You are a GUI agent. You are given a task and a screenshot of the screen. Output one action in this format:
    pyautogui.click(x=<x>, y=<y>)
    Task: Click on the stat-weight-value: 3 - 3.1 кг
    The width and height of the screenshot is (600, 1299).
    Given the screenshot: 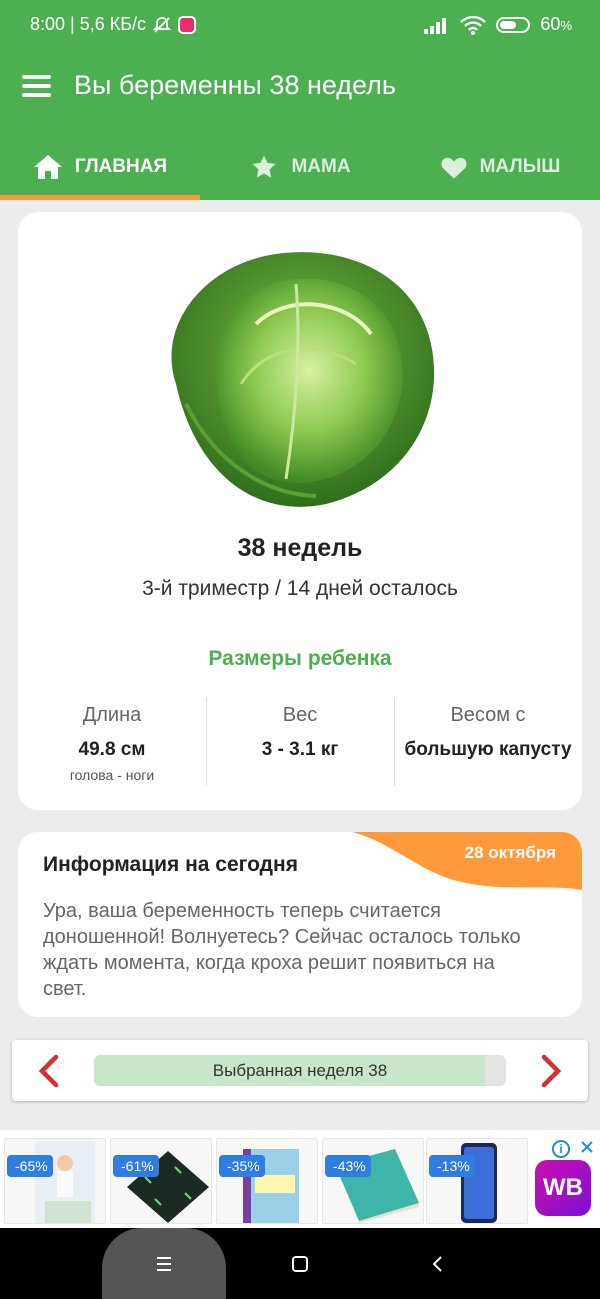 What is the action you would take?
    pyautogui.click(x=300, y=749)
    